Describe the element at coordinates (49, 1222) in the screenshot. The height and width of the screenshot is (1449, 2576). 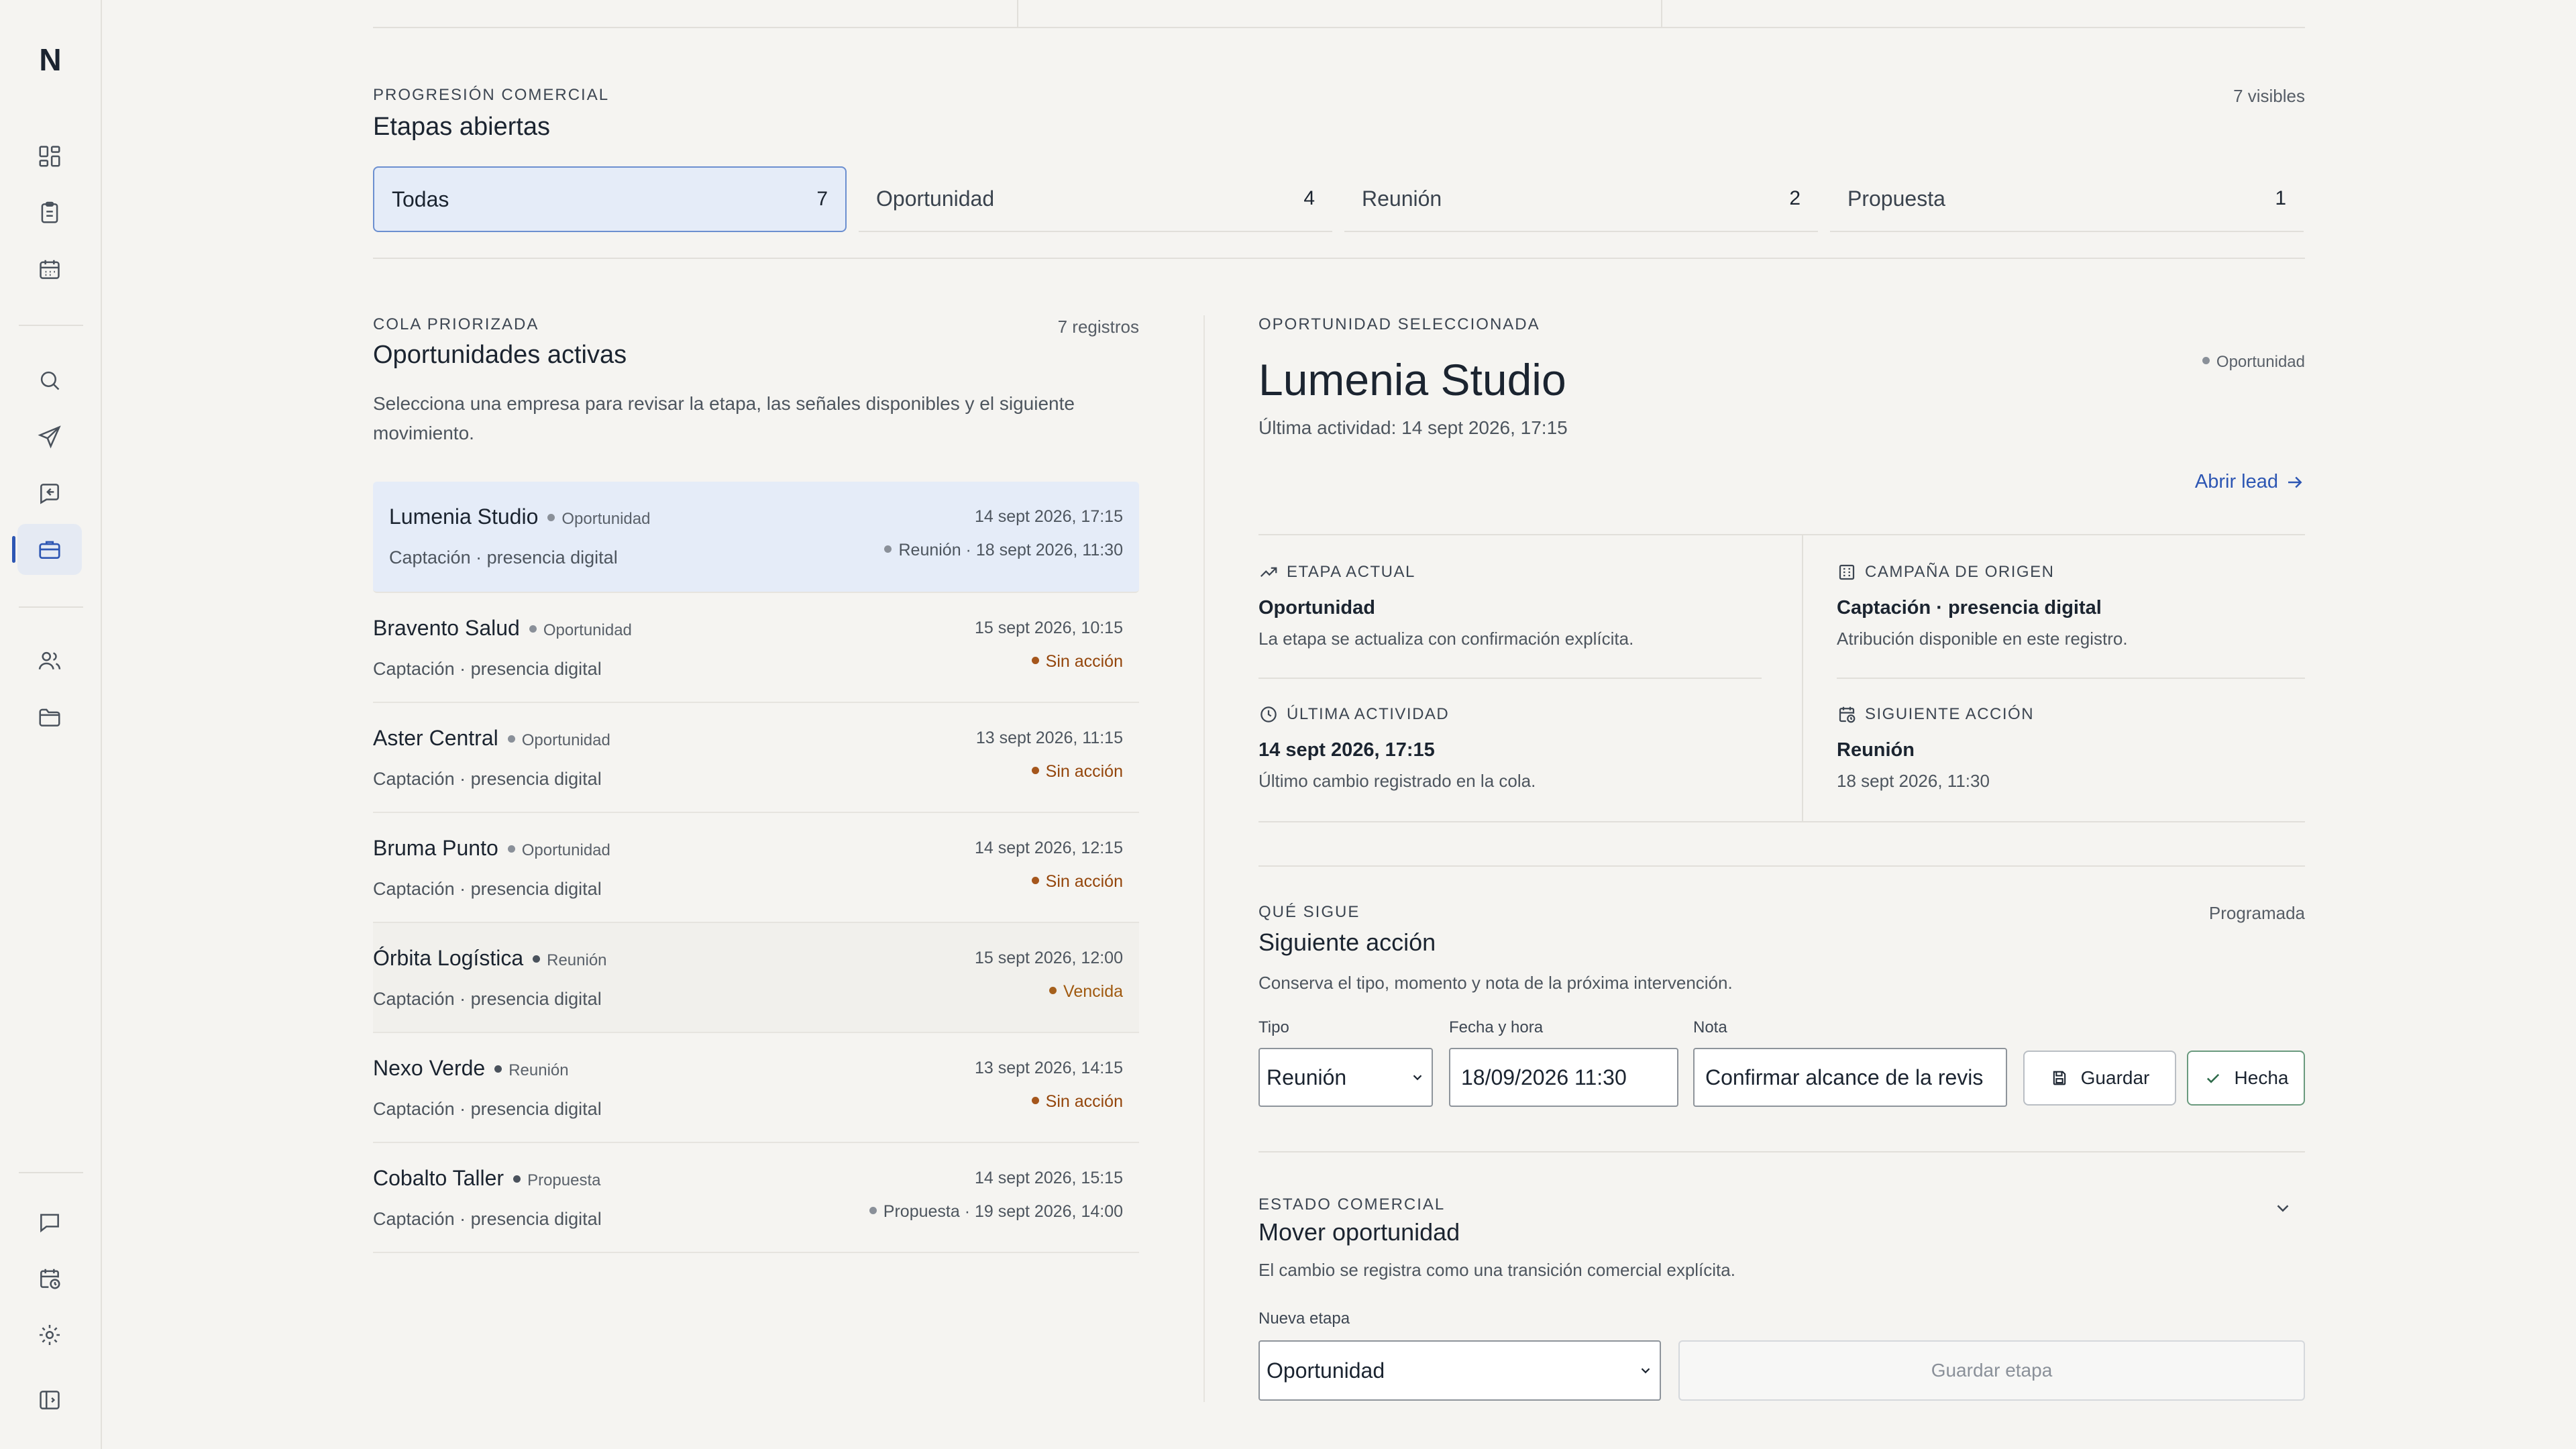
I see `nav-messages` at that location.